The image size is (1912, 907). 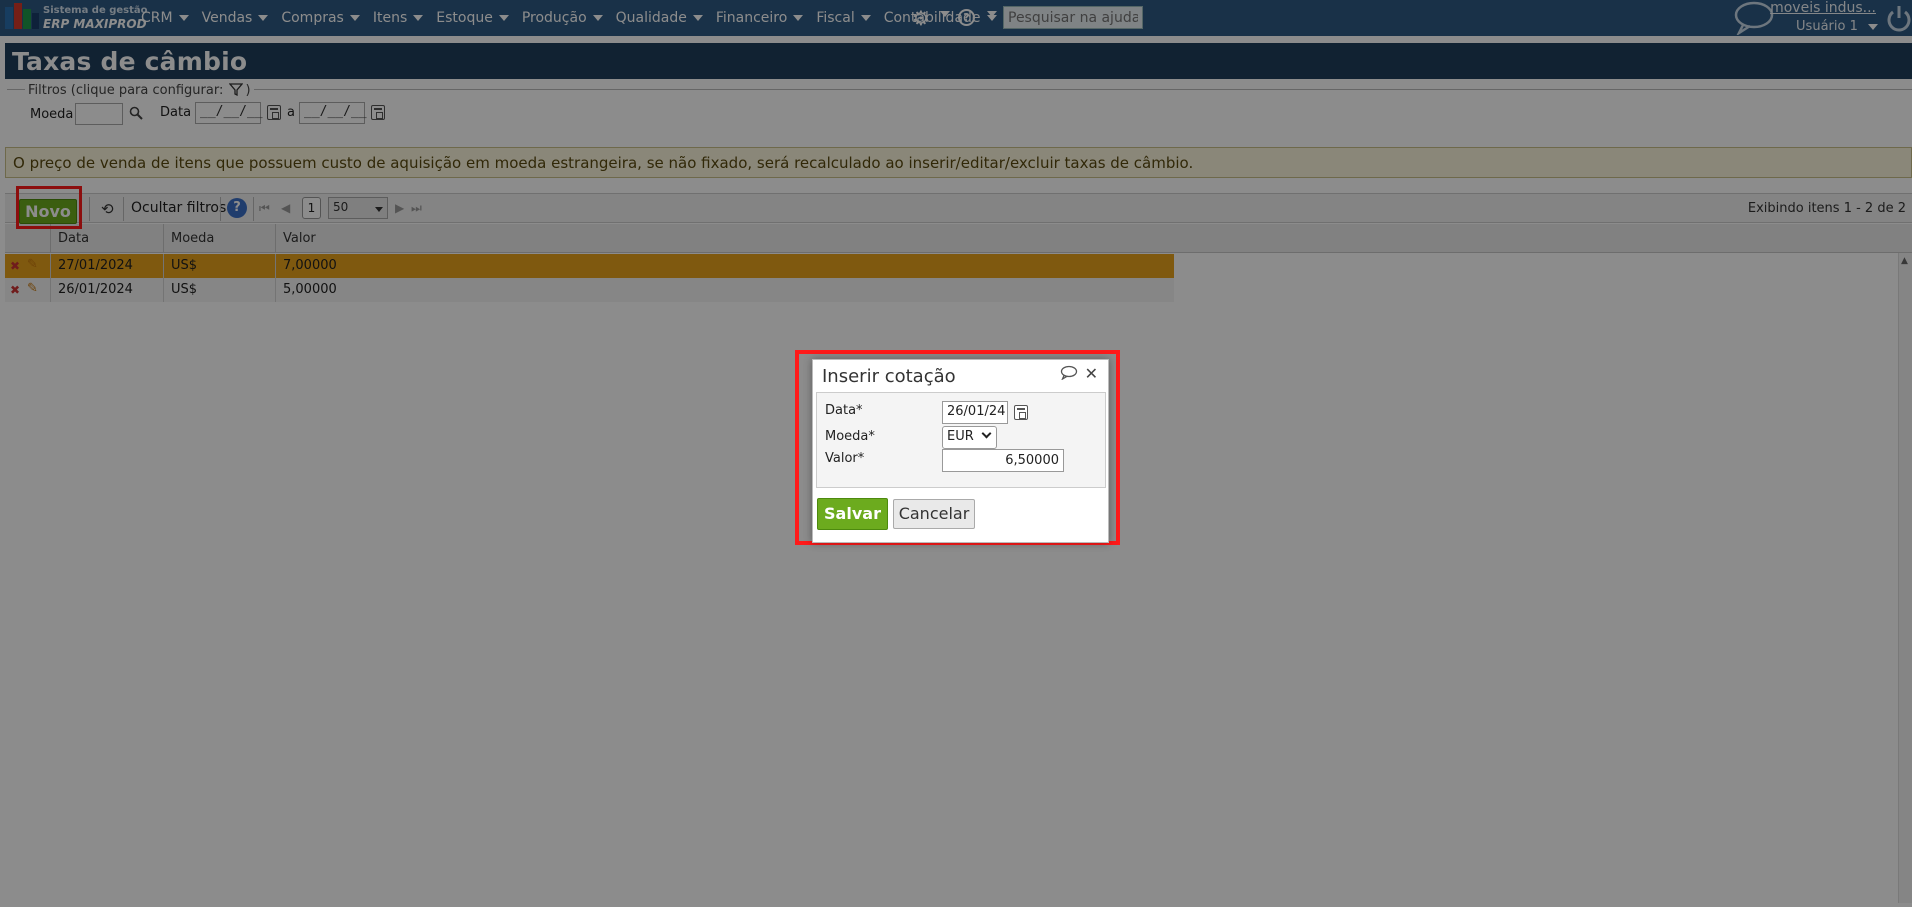 I want to click on chevron-down-icon, so click(x=986, y=433).